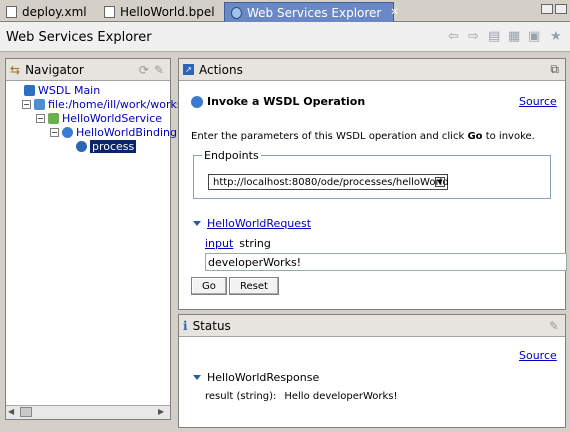  Describe the element at coordinates (263, 377) in the screenshot. I see `response-name: HelloWorldResponse` at that location.